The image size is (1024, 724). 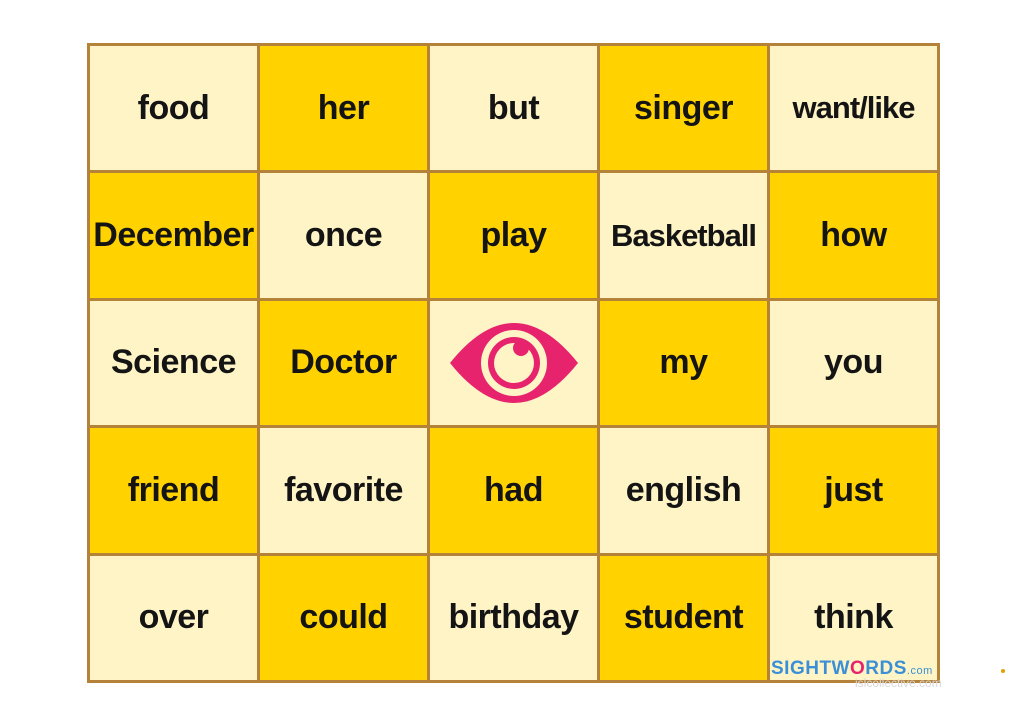 I want to click on bingo-cell: just, so click(x=853, y=490).